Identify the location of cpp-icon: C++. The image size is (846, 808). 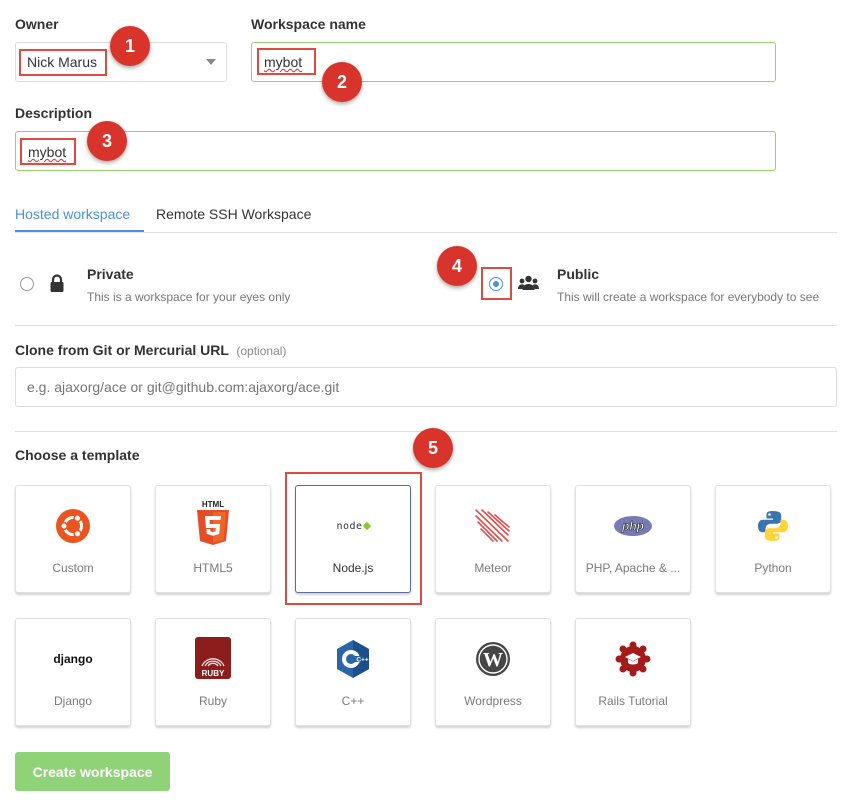
(353, 659).